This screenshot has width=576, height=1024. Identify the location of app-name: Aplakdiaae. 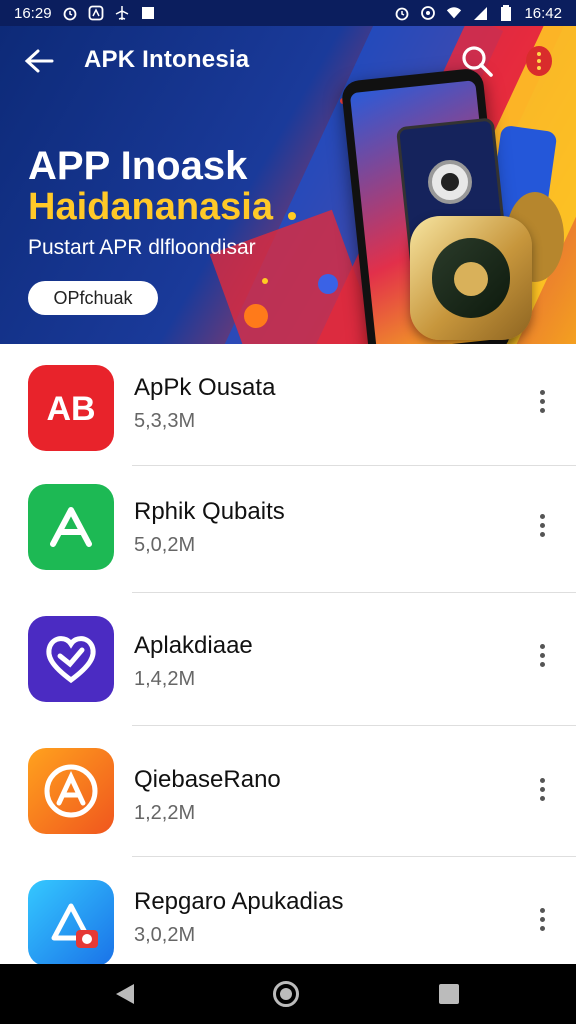
(193, 645).